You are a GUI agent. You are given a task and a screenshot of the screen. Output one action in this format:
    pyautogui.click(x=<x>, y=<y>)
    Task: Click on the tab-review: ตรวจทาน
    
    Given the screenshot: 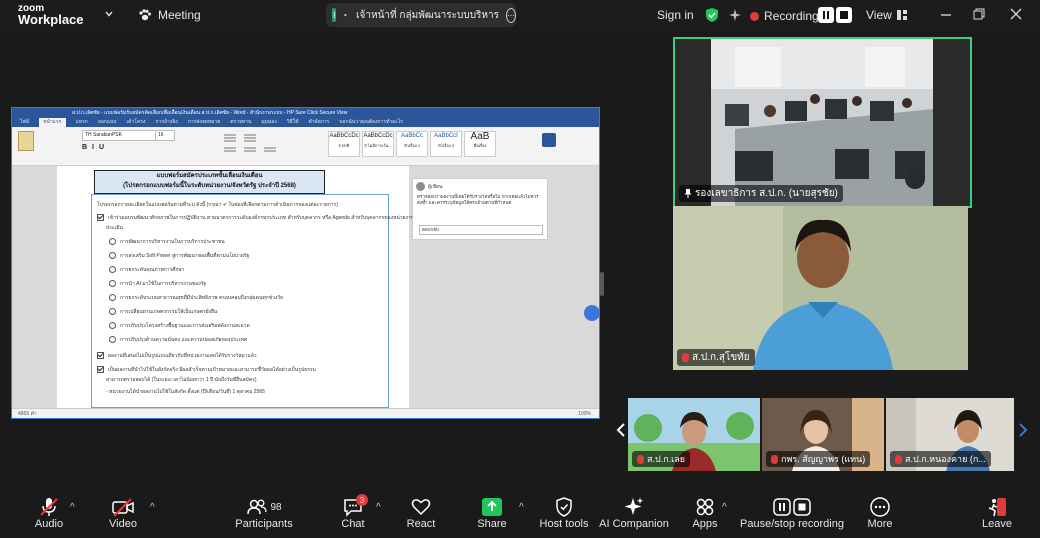 What is the action you would take?
    pyautogui.click(x=240, y=122)
    